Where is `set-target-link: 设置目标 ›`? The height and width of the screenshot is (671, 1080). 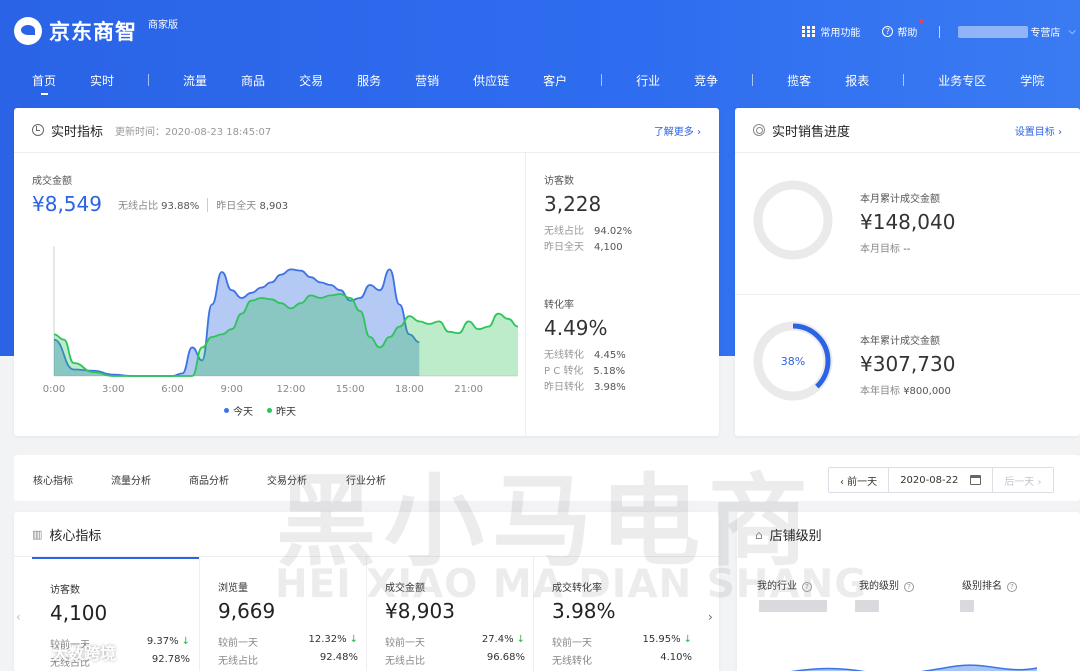 set-target-link: 设置目标 › is located at coordinates (1038, 130).